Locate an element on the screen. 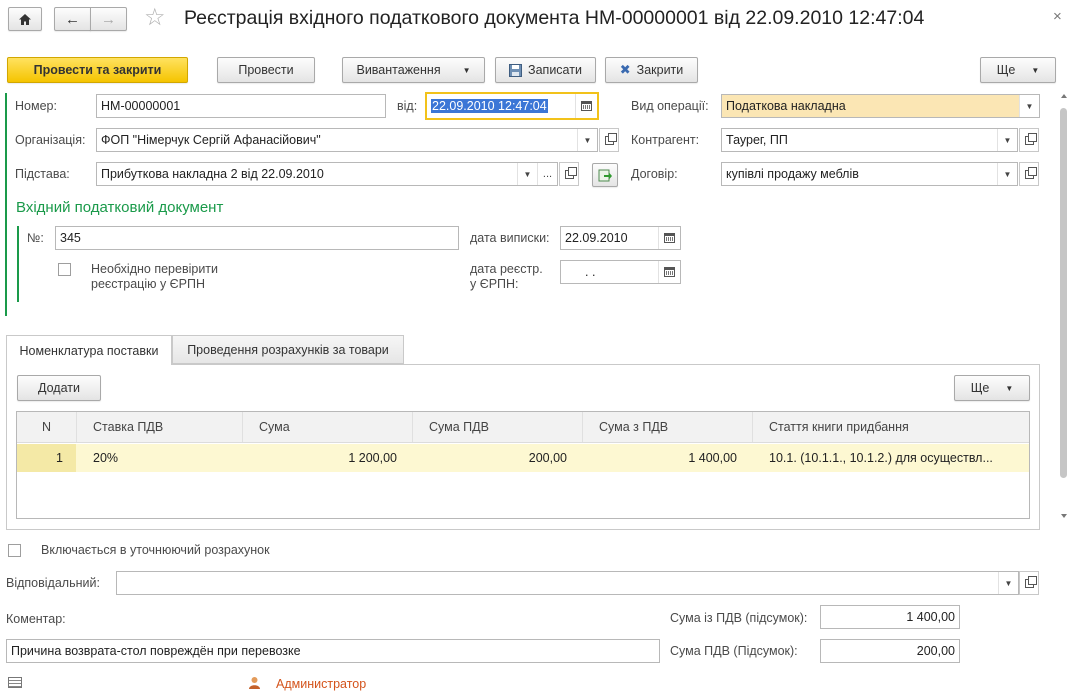 This screenshot has width=1074, height=700. include-checkbox is located at coordinates (14, 550).